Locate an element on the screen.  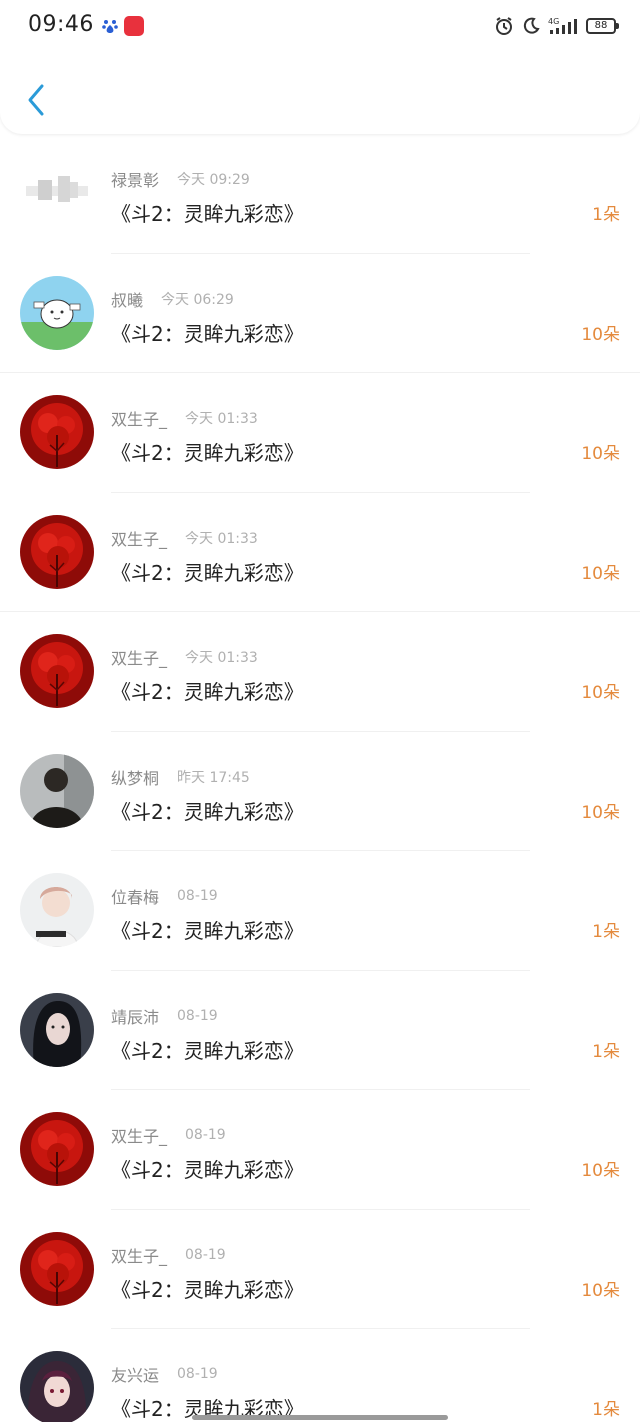
gift-row: 靖辰沛 08-19 《斗2：灵眸九彩恋》 1朵 is located at coordinates (320, 1030).